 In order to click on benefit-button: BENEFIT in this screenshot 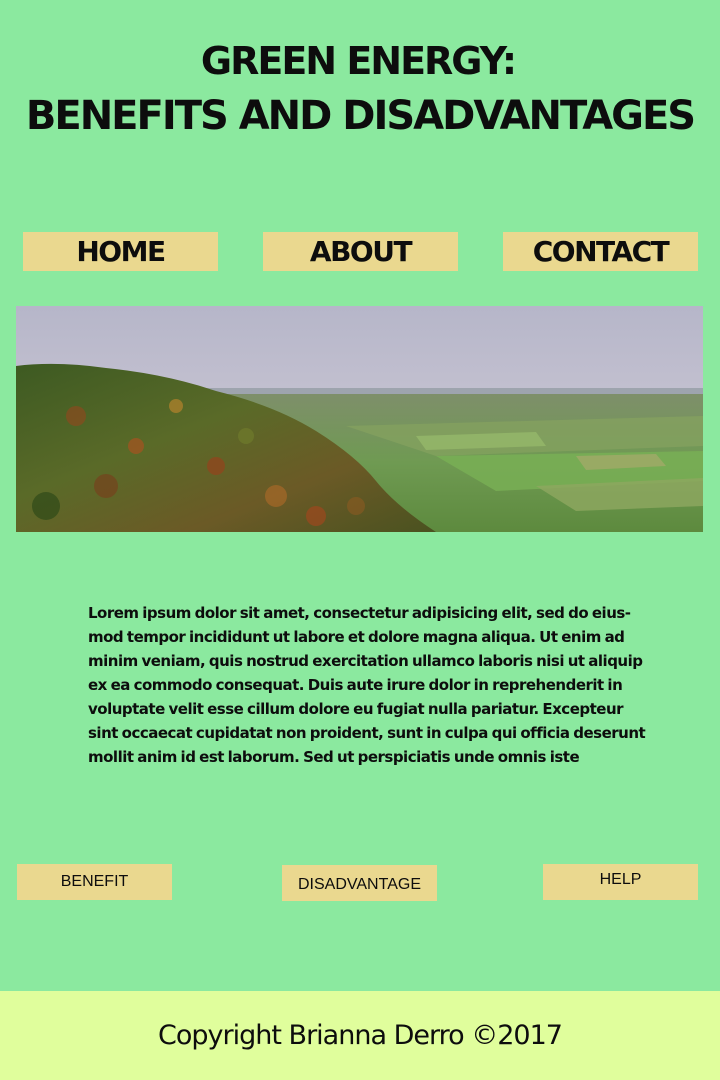, I will do `click(94, 882)`.